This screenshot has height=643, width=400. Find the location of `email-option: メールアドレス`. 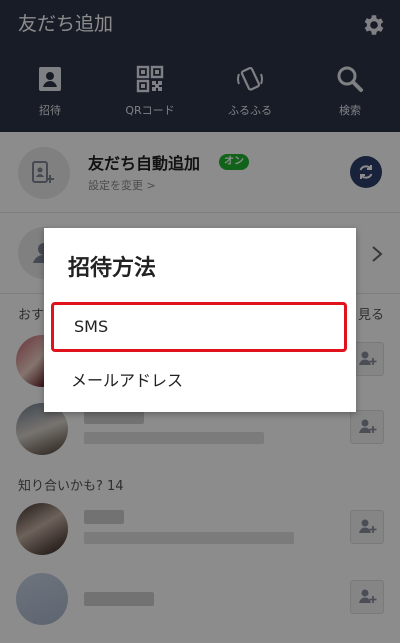

email-option: メールアドレス is located at coordinates (199, 381).